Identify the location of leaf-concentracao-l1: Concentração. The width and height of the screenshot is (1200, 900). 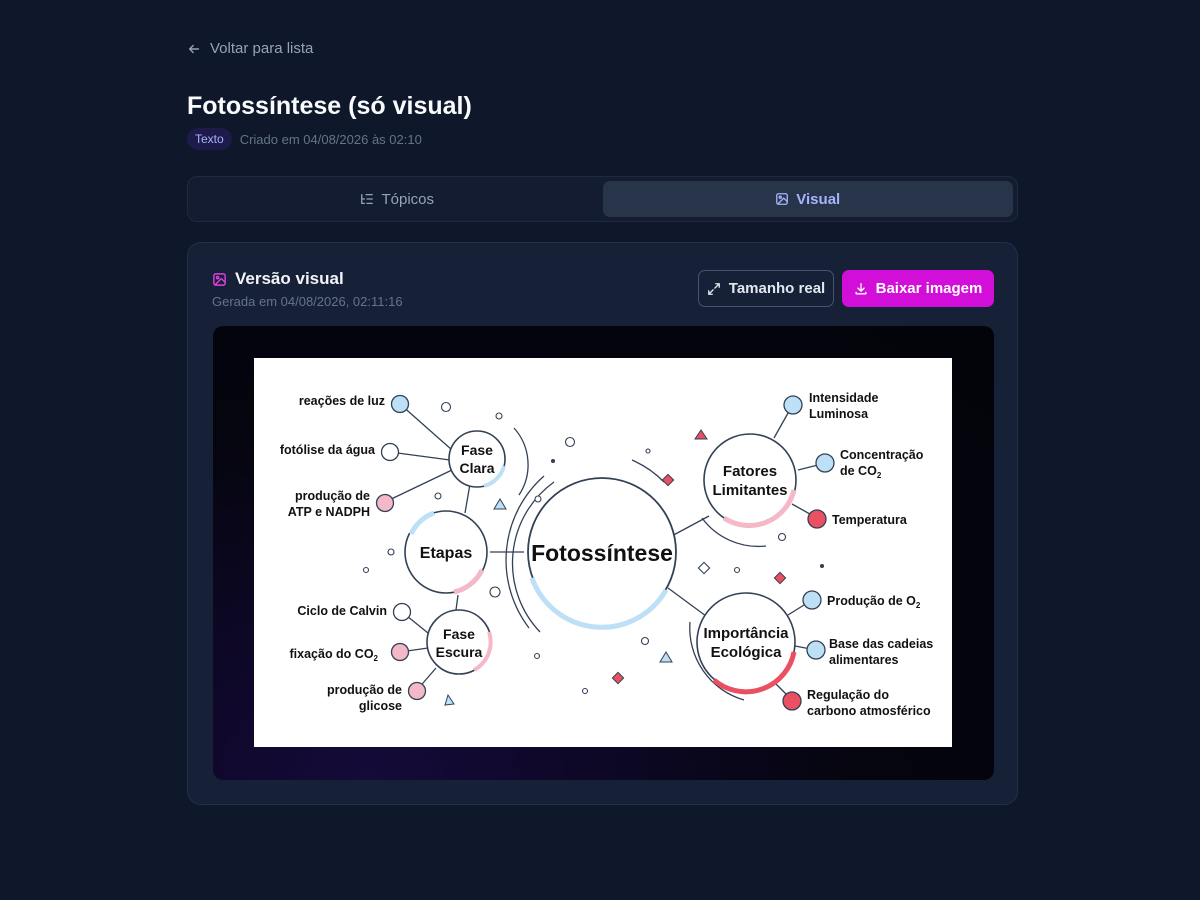
(882, 455).